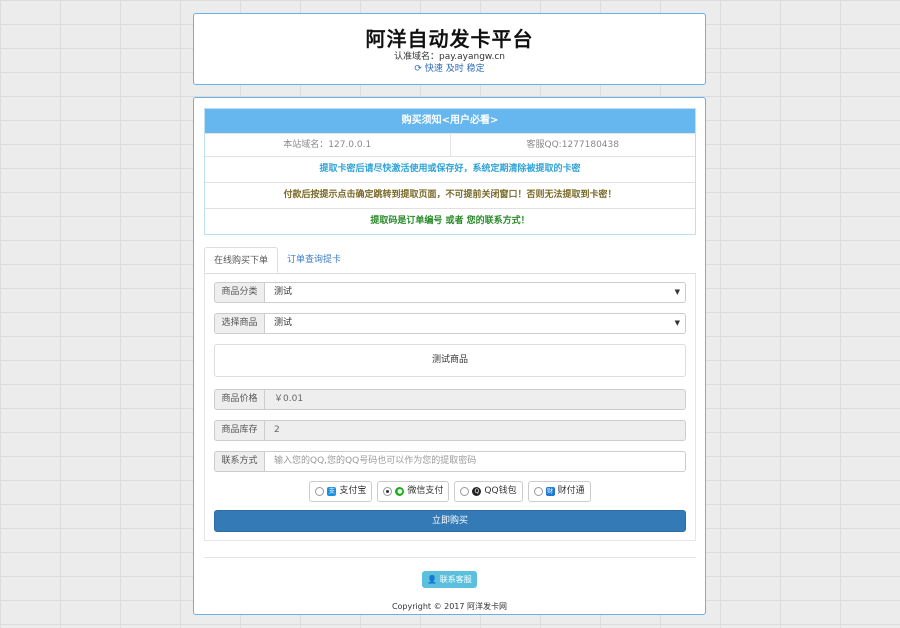 This screenshot has height=628, width=900. What do you see at coordinates (241, 260) in the screenshot?
I see `tab-online-purchase: 在线购买下单` at bounding box center [241, 260].